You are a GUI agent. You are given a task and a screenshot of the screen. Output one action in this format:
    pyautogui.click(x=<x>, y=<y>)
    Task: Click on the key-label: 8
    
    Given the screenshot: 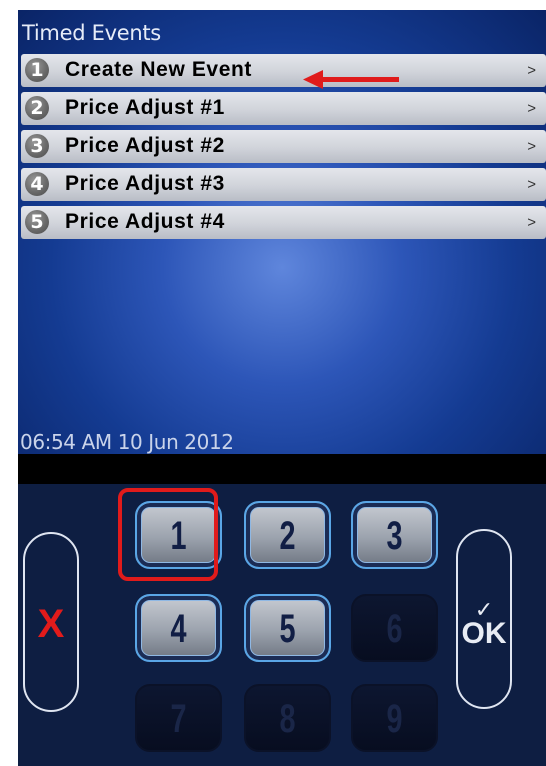 What is the action you would take?
    pyautogui.click(x=287, y=719)
    